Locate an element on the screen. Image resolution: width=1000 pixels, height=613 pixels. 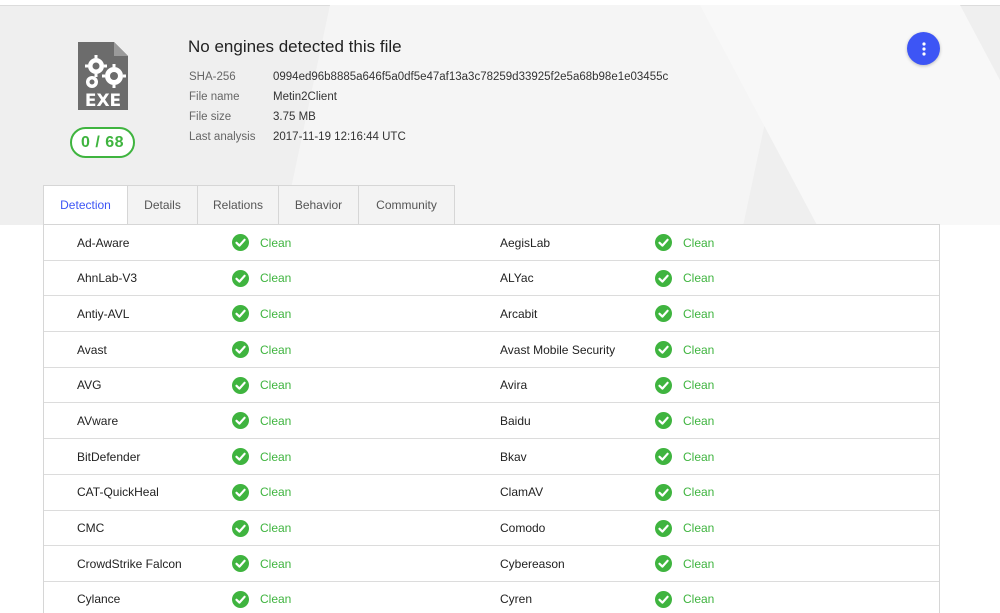
engine-name: CMC is located at coordinates (91, 528).